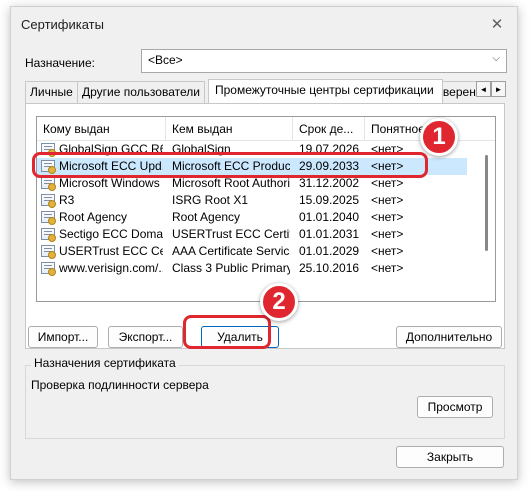 The image size is (530, 491). Describe the element at coordinates (483, 89) in the screenshot. I see `tab-scroll-left-icon: ◄` at that location.